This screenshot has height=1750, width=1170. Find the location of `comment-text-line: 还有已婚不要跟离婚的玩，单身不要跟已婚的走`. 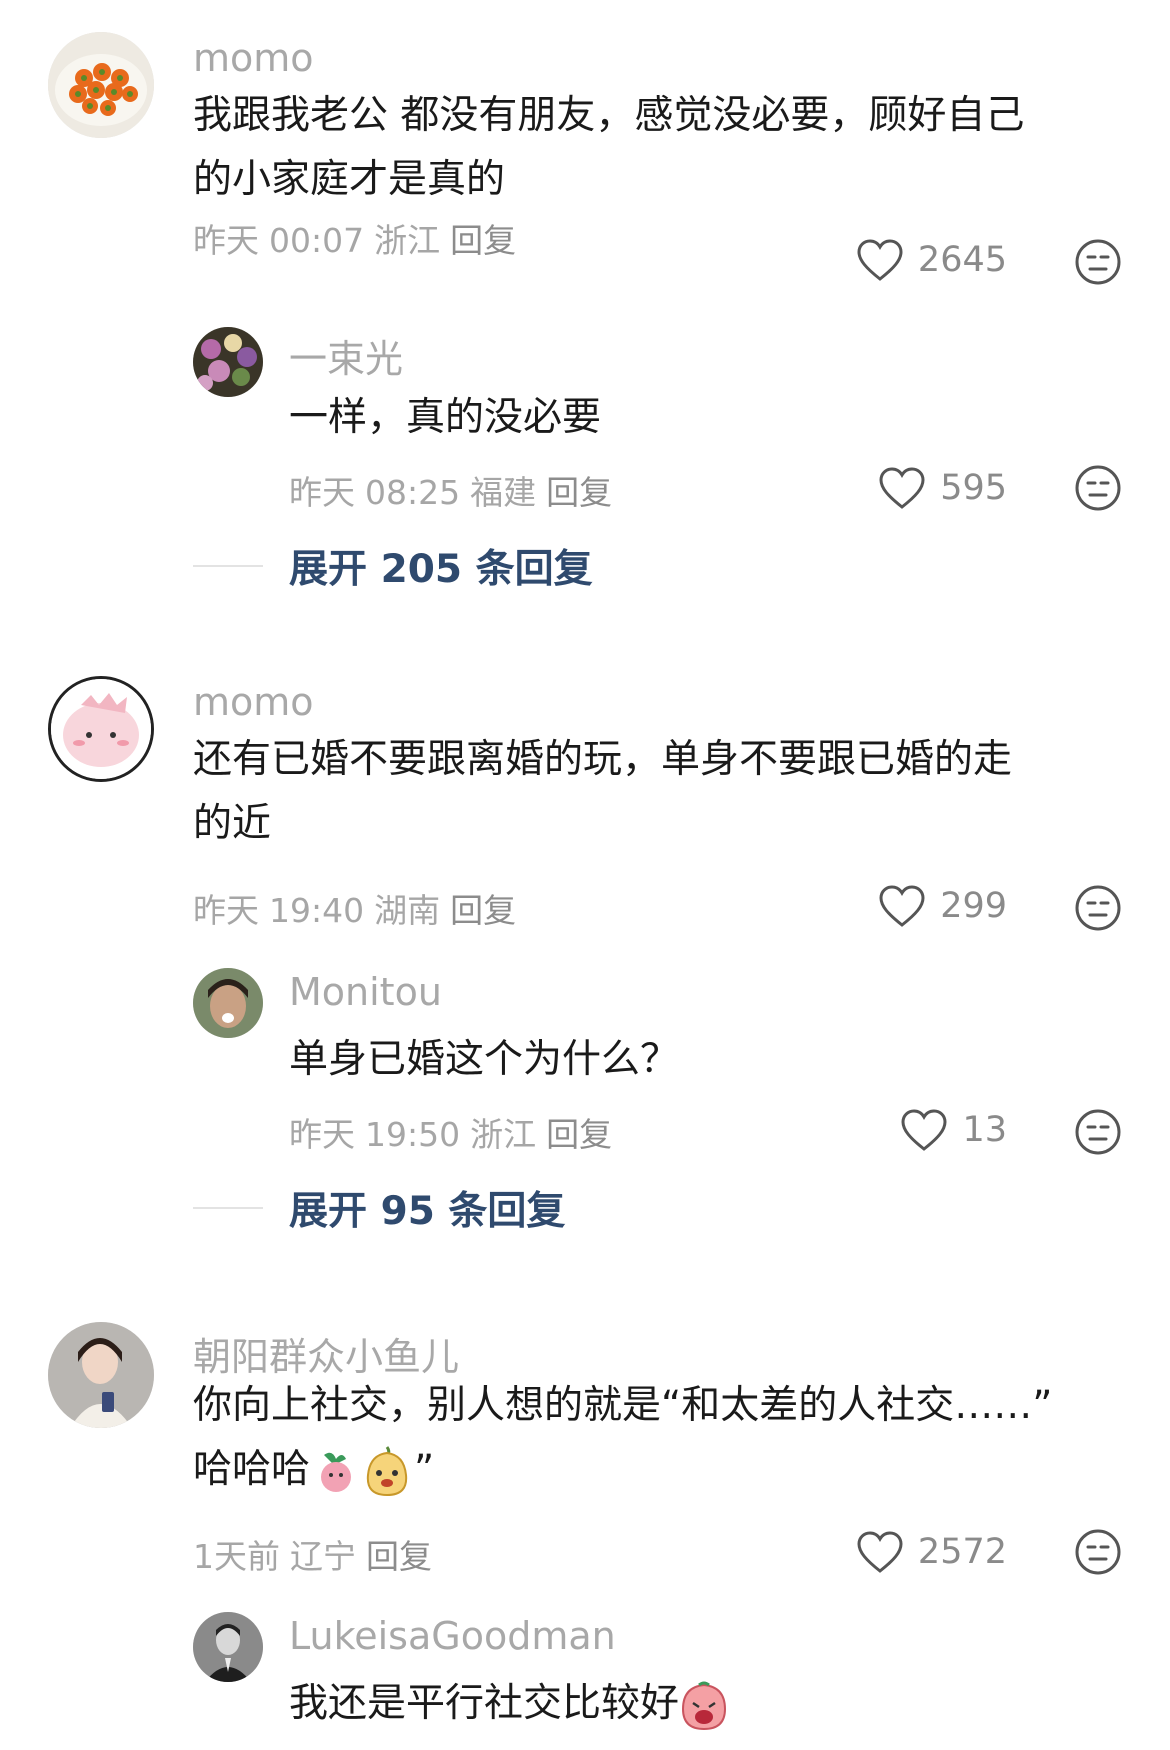

comment-text-line: 还有已婚不要跟离婚的玩，单身不要跟已婚的走 is located at coordinates (603, 759).